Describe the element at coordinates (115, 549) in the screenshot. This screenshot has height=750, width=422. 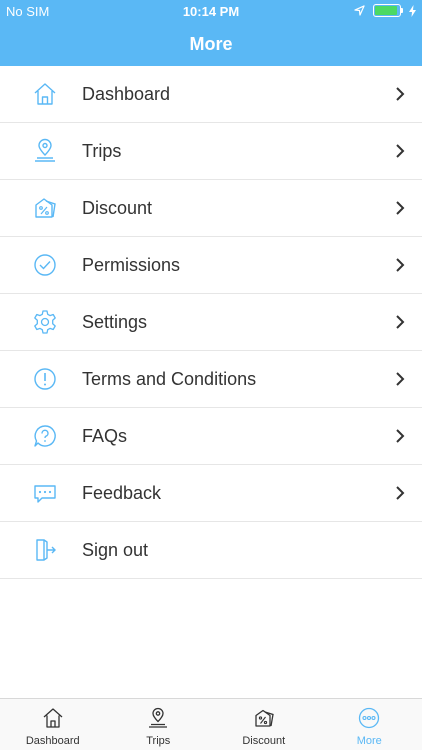
I see `menu-item-label: Sign out` at that location.